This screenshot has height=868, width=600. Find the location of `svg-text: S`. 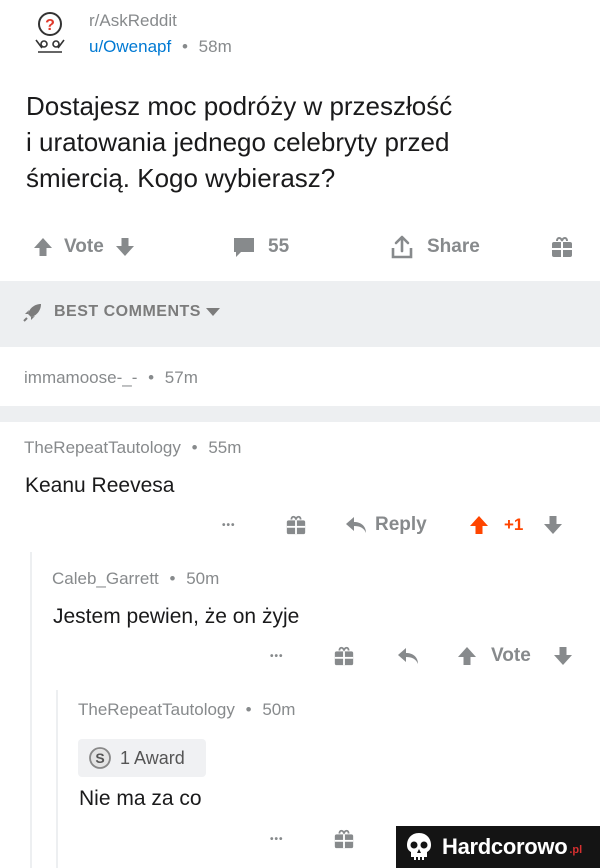

svg-text: S is located at coordinates (99, 758).